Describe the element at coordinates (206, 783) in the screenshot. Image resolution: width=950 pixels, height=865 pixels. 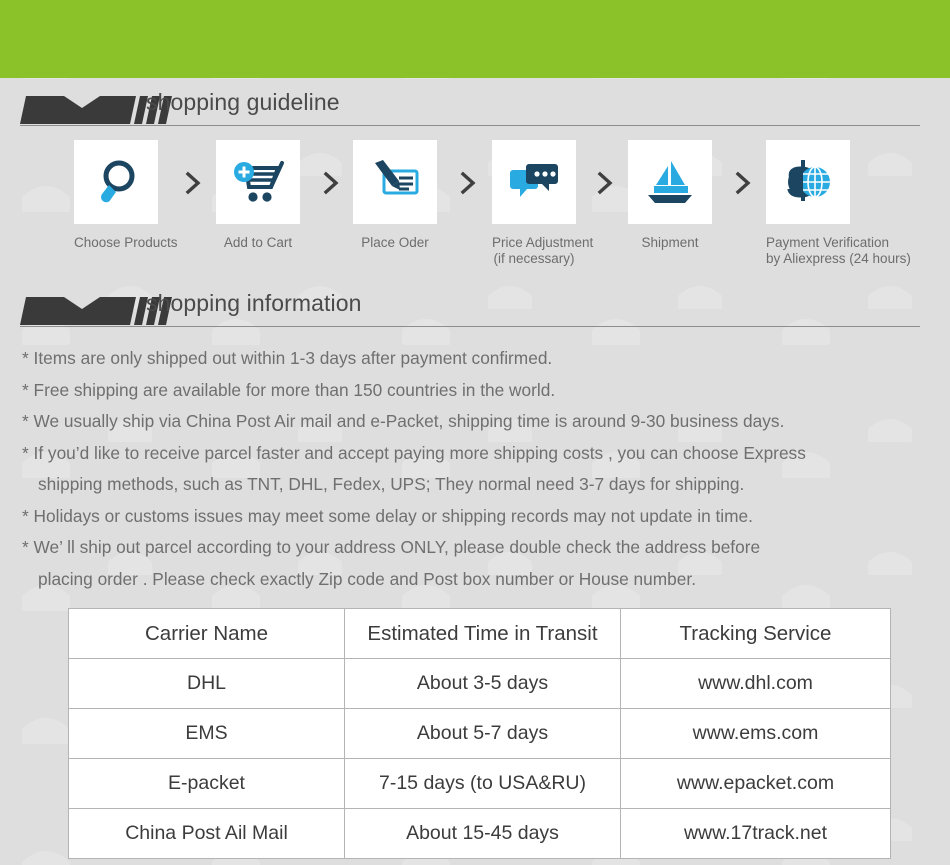
I see `cell-carrier-name: E-packet` at that location.